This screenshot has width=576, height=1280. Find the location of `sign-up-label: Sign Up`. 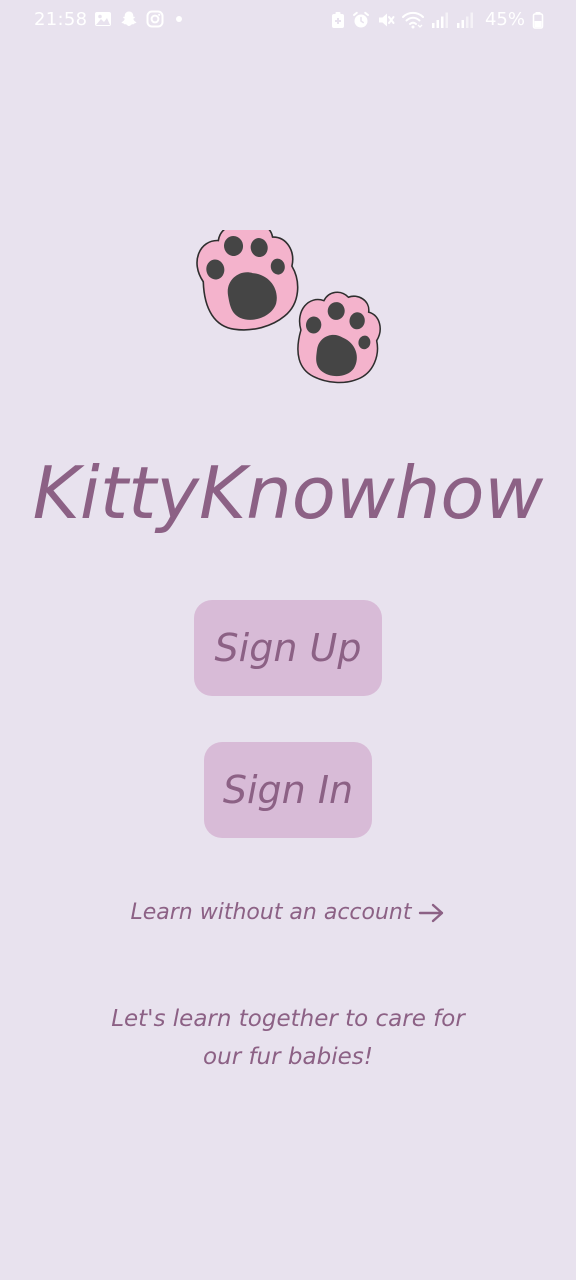

sign-up-label: Sign Up is located at coordinates (288, 648).